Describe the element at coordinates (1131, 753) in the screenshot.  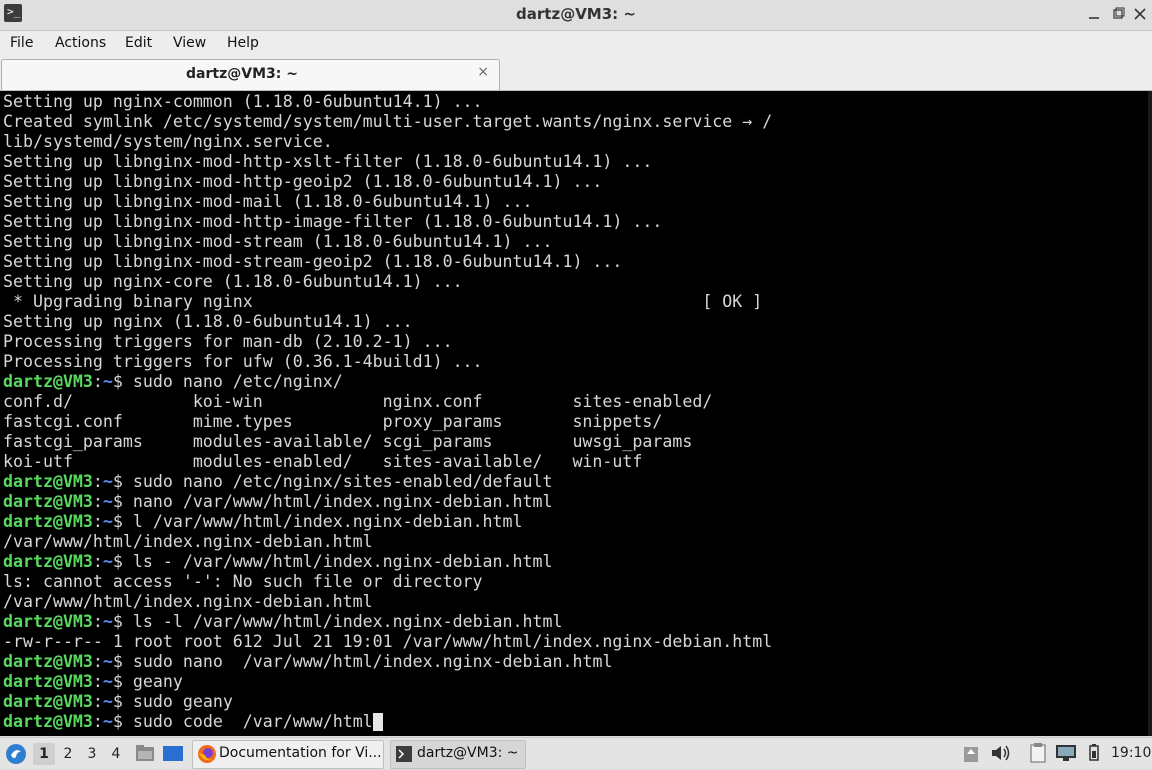
I see `clock: 19:10` at that location.